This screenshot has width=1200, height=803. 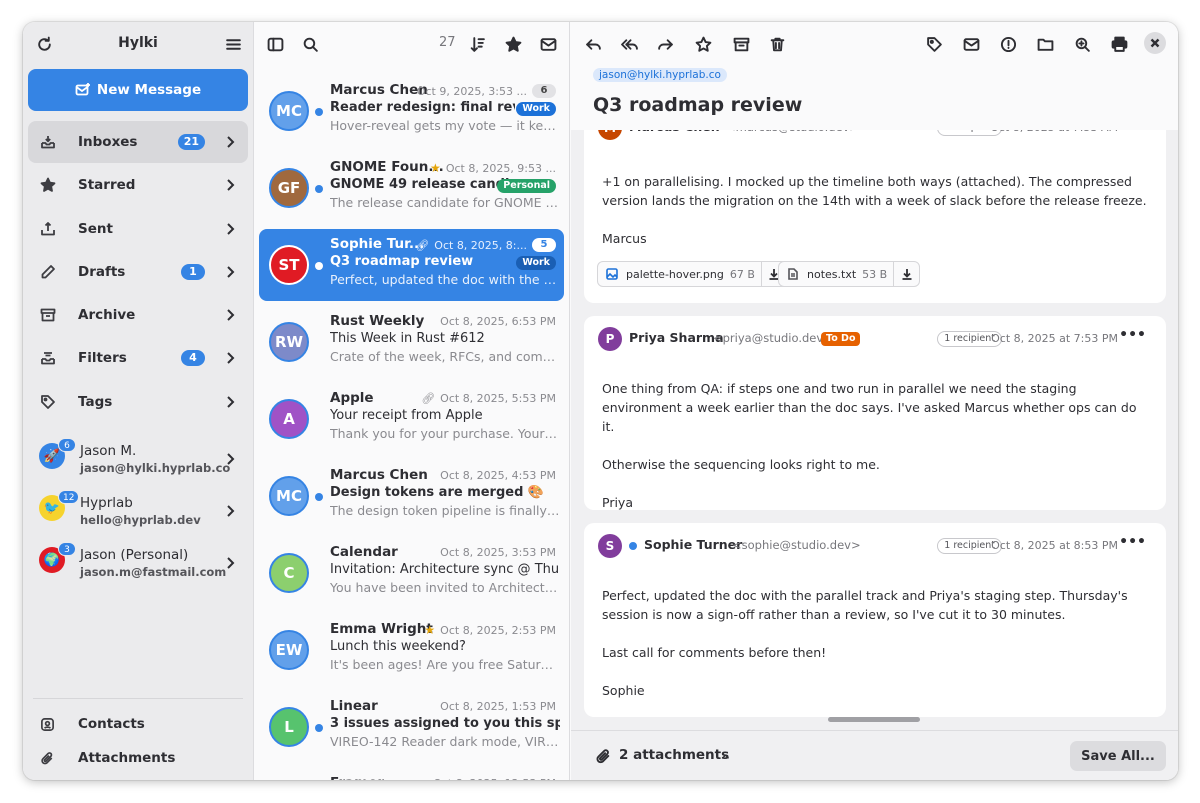 I want to click on print-button, so click(x=1119, y=44).